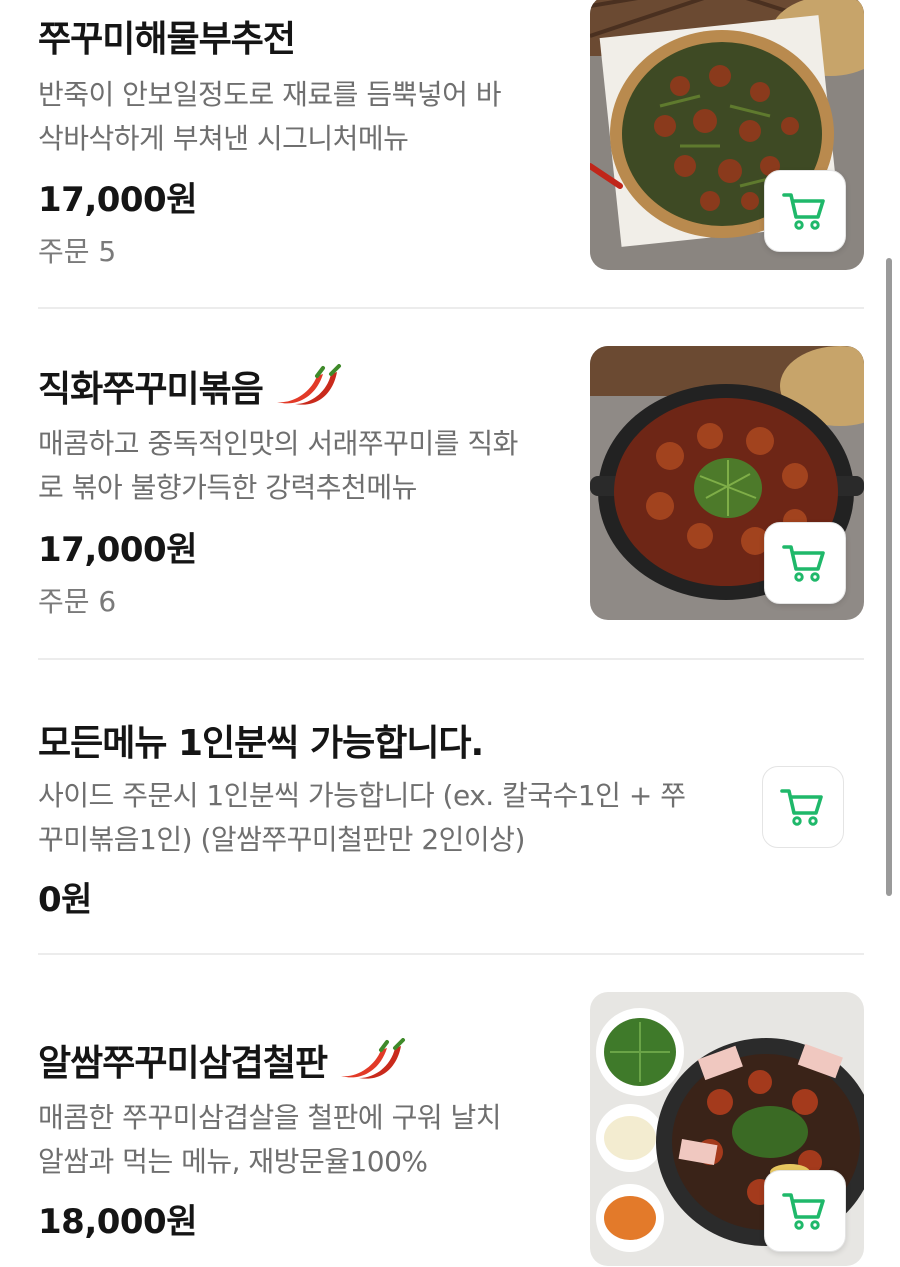 The image size is (900, 1267). I want to click on menu-item-description: 매콤하고 중독적인맛의 서래쭈꾸미를 직화 로 볶아 불향가득한 강력추천메뉴, so click(278, 465).